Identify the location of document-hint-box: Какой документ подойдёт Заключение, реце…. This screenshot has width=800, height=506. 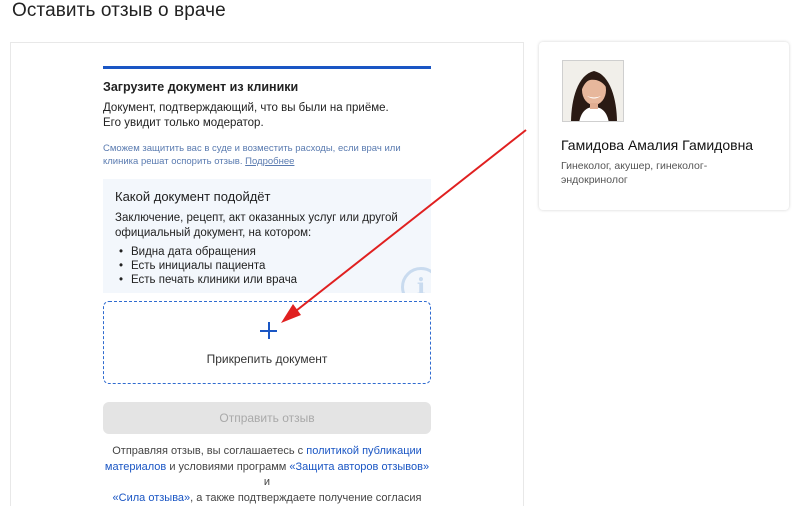
(267, 236).